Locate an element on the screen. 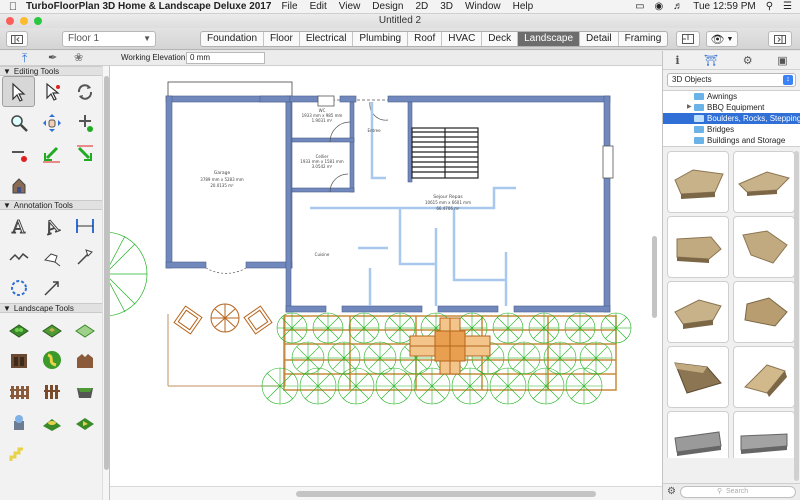 Image resolution: width=800 pixels, height=500 pixels. add-point-tool is located at coordinates (84, 122).